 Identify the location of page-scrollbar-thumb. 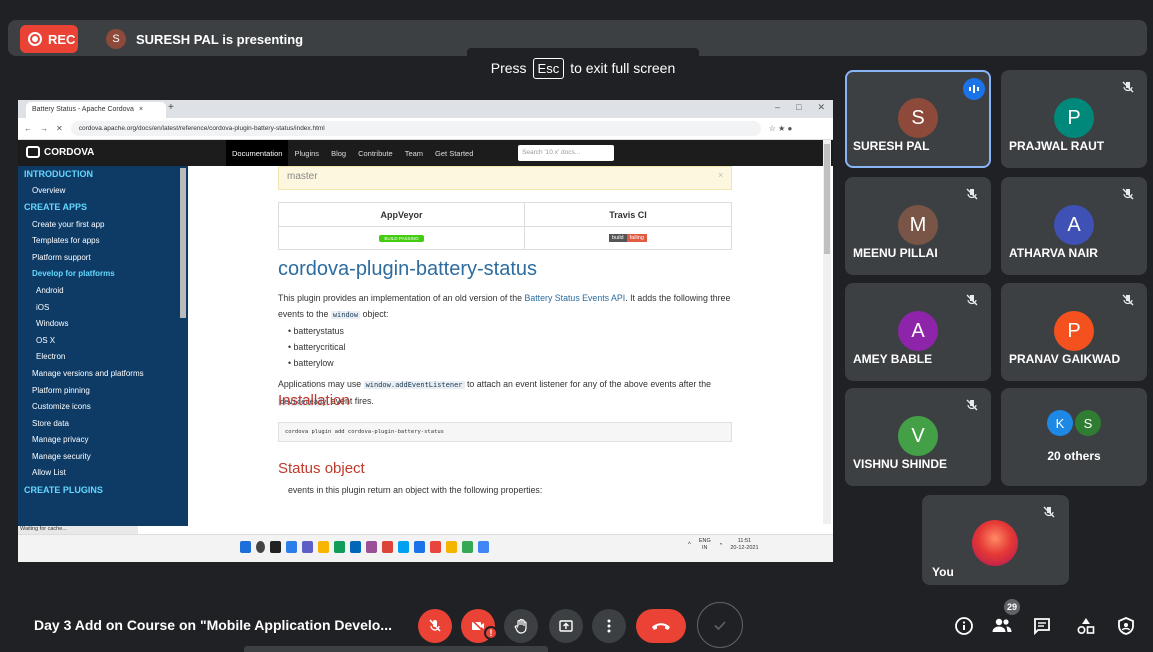
(827, 199).